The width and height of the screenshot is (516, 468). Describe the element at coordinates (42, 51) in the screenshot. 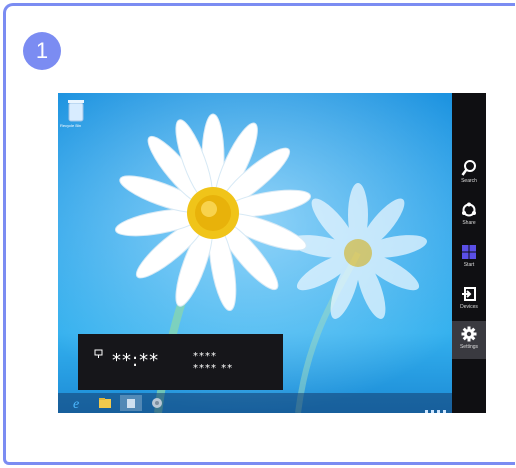

I see `step-number-badge: 1` at that location.